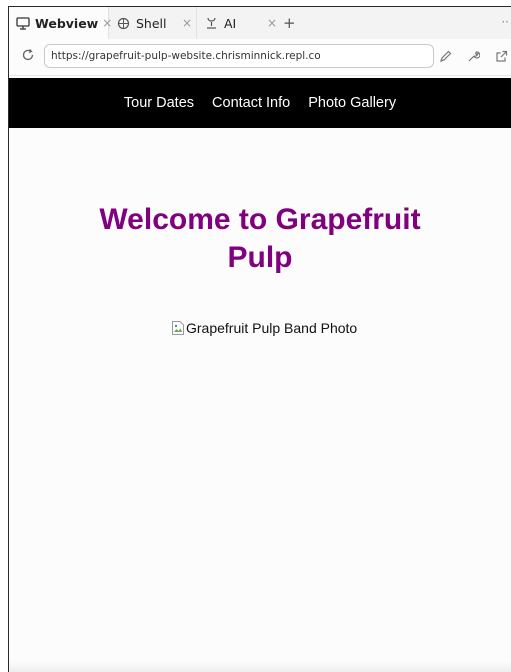 This screenshot has height=672, width=511. What do you see at coordinates (251, 103) in the screenshot?
I see `nav-link-contact-info: Contact Info` at bounding box center [251, 103].